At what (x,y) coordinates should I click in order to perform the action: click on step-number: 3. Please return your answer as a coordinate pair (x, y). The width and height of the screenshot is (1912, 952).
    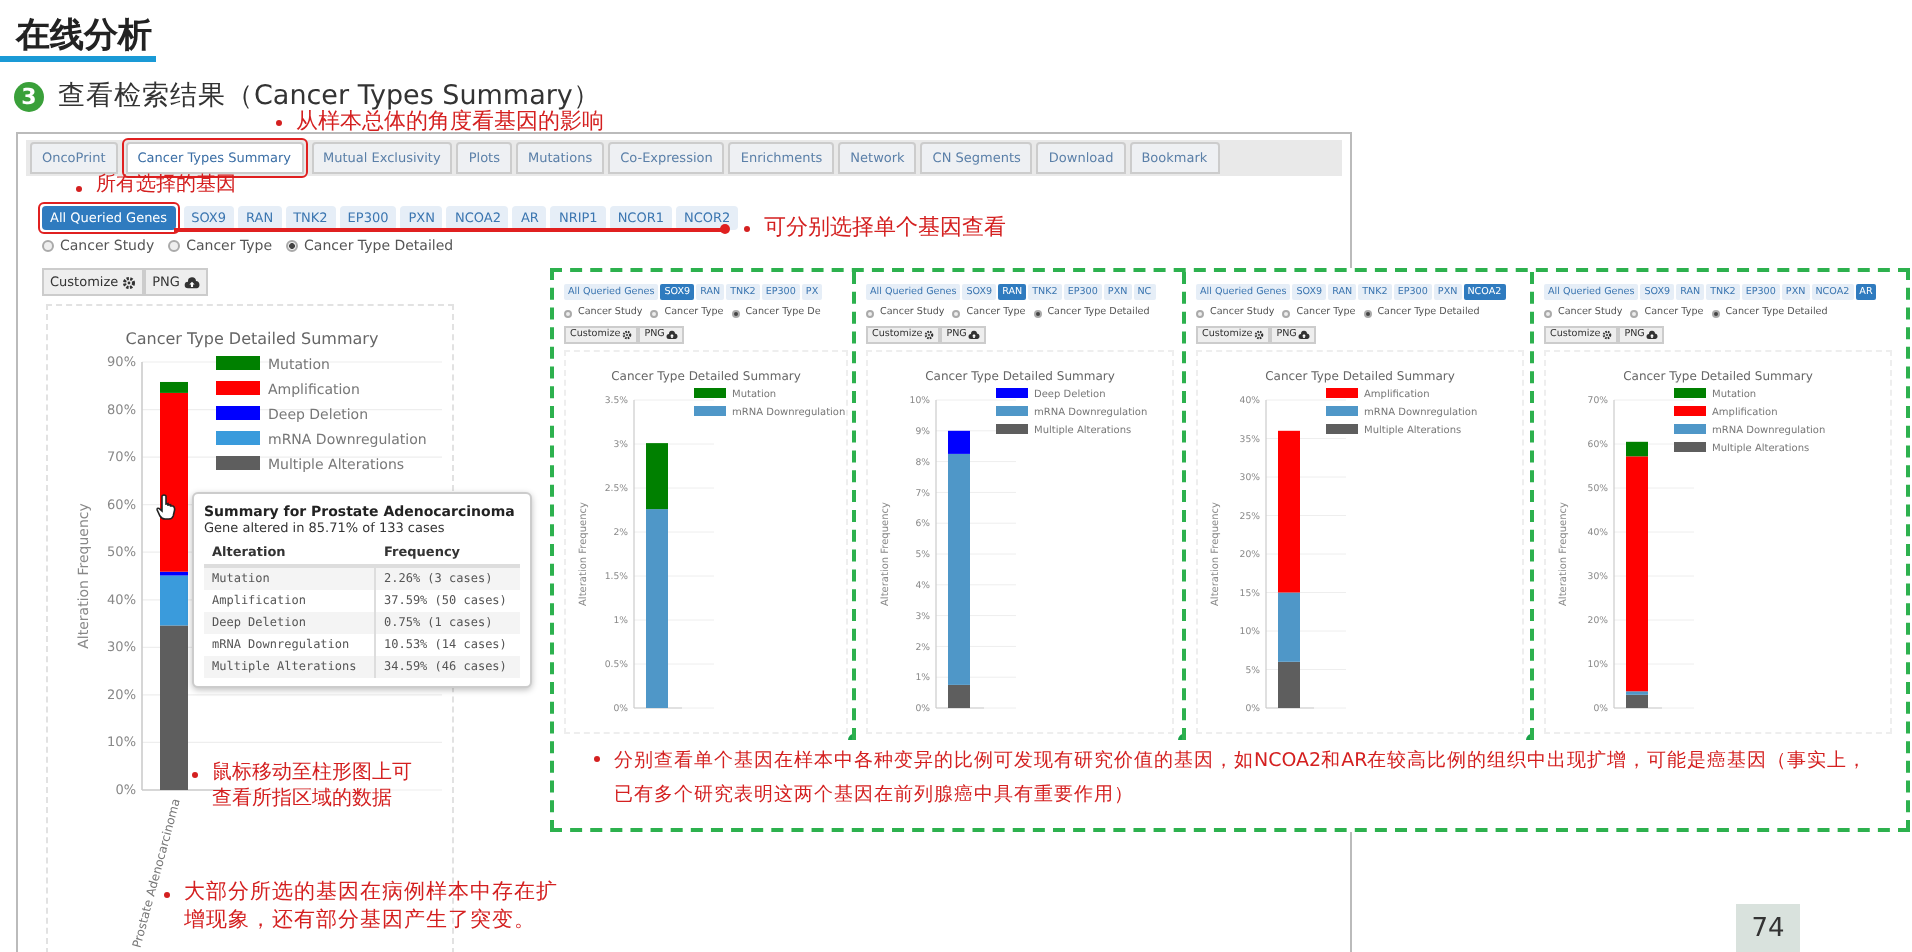
    Looking at the image, I should click on (29, 96).